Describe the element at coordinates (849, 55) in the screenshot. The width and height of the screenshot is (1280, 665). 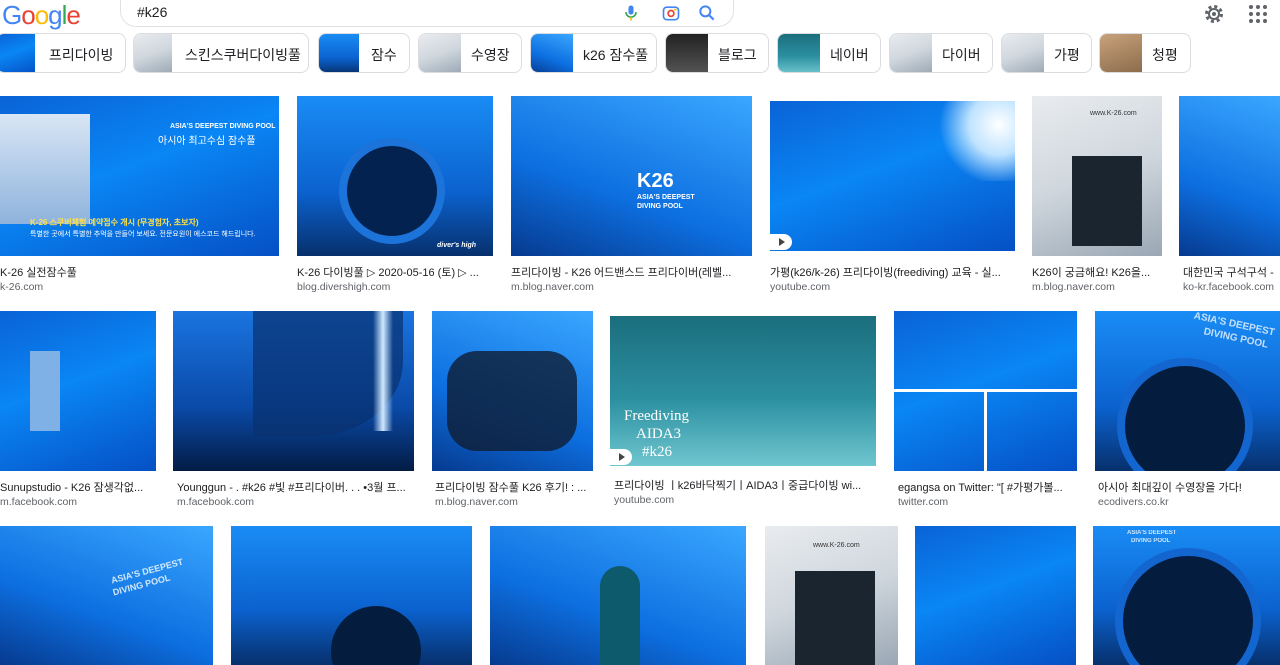
I see `chip-label: 네이버` at that location.